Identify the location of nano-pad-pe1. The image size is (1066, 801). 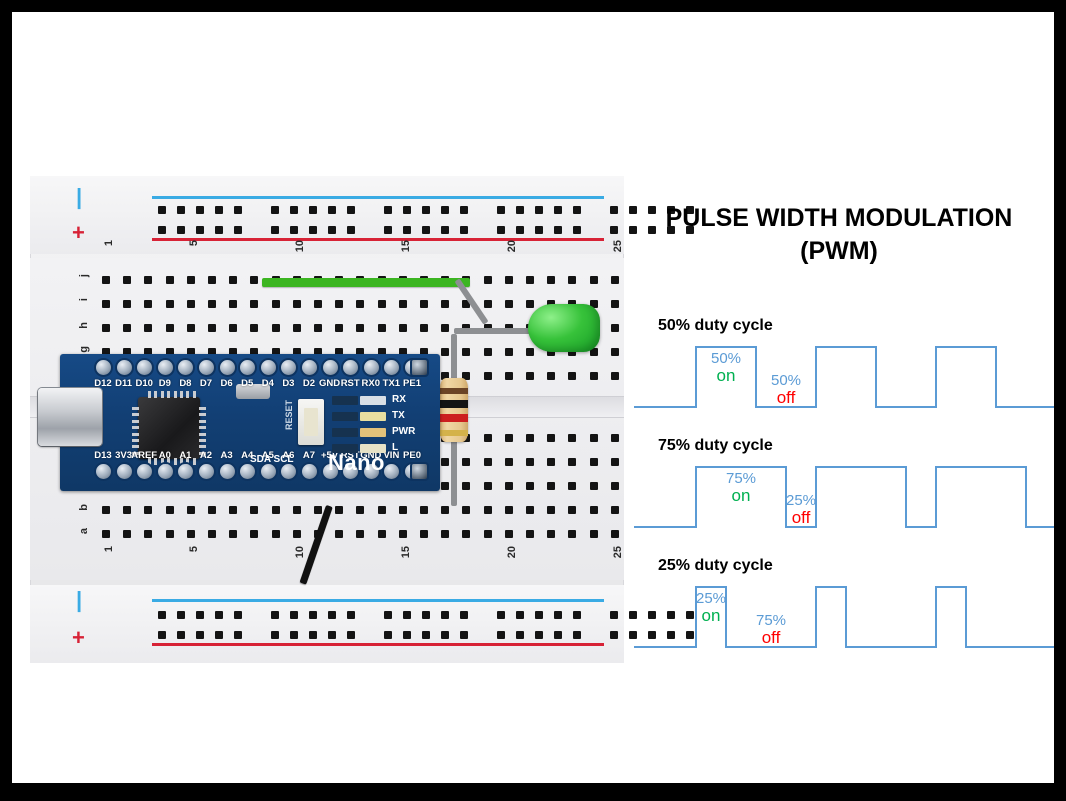
(419, 367).